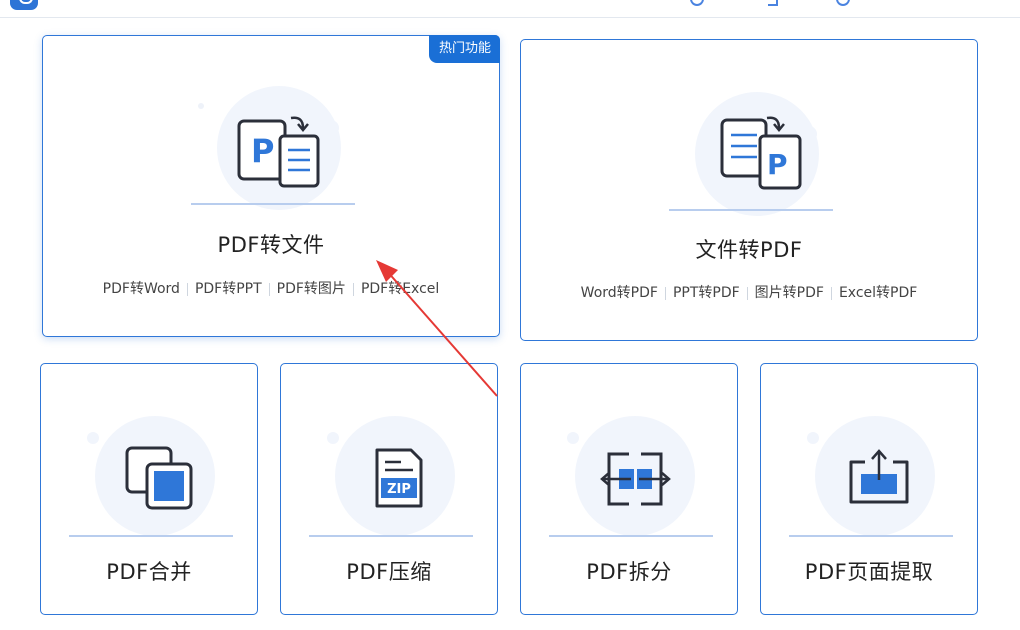 This screenshot has width=1020, height=630. I want to click on pdf-to-document-icon: P, so click(273, 148).